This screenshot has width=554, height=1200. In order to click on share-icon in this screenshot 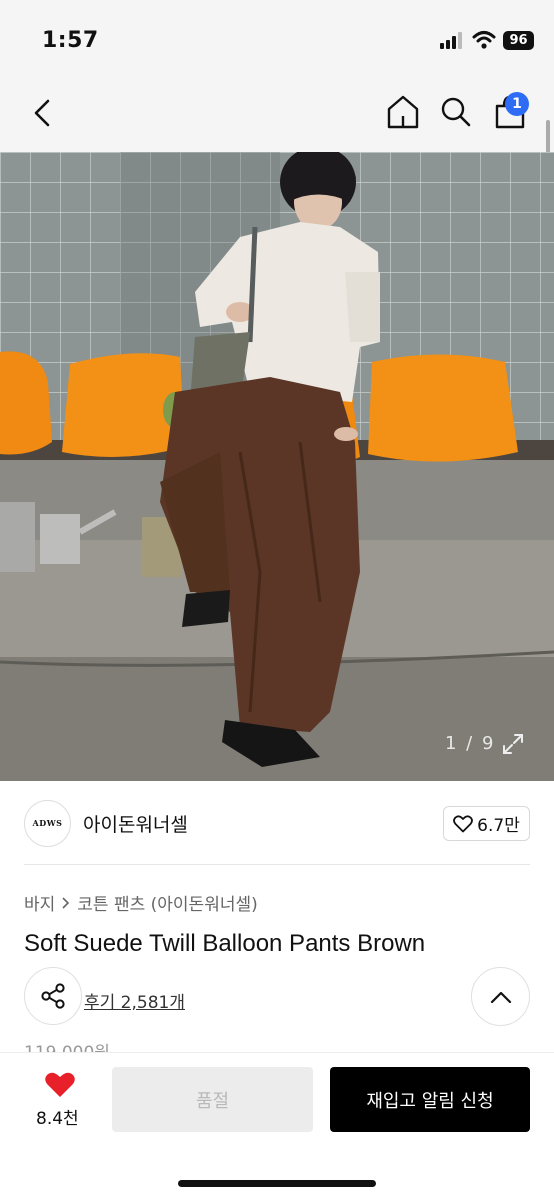, I will do `click(53, 996)`.